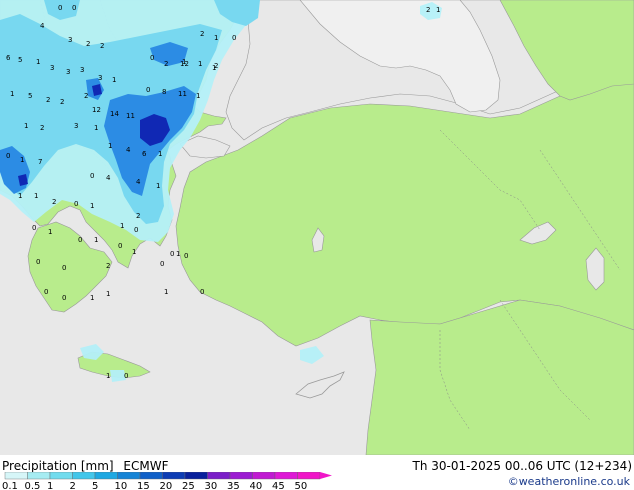 The width and height of the screenshot is (634, 490). I want to click on station-value: 8, so click(164, 92).